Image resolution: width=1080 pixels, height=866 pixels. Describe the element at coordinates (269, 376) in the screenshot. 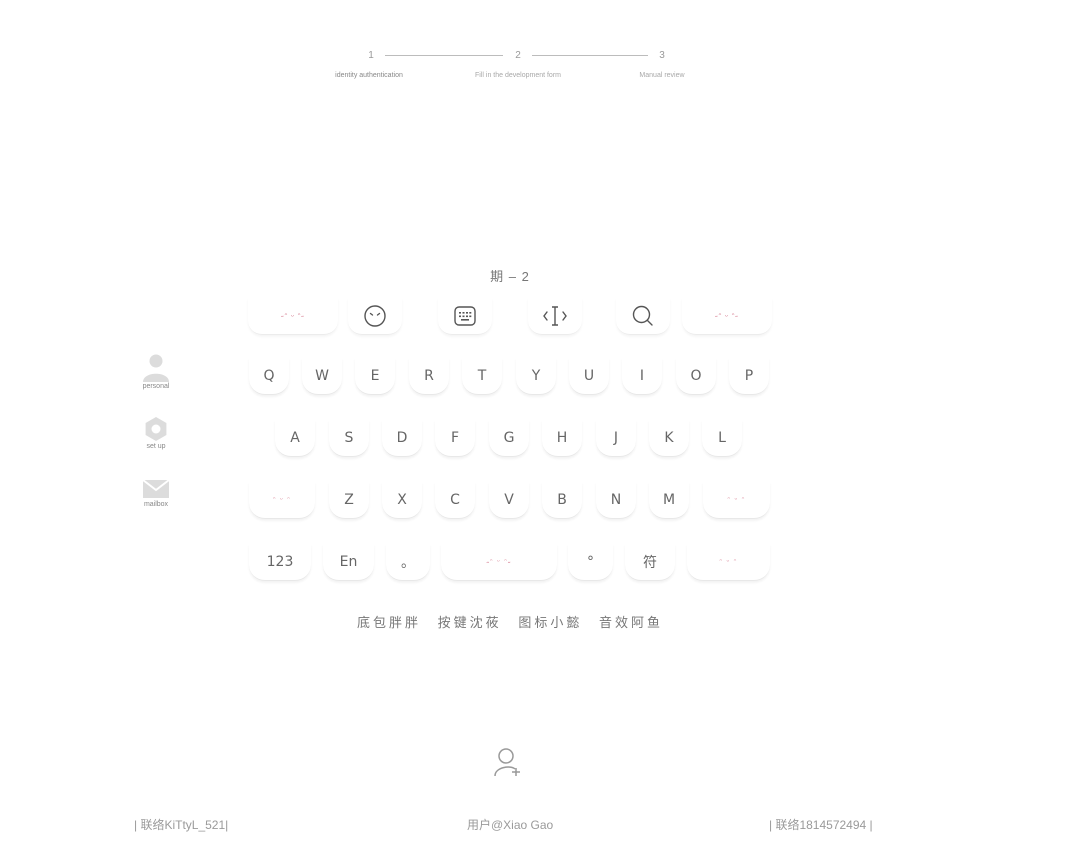

I see `key-q: Q` at that location.